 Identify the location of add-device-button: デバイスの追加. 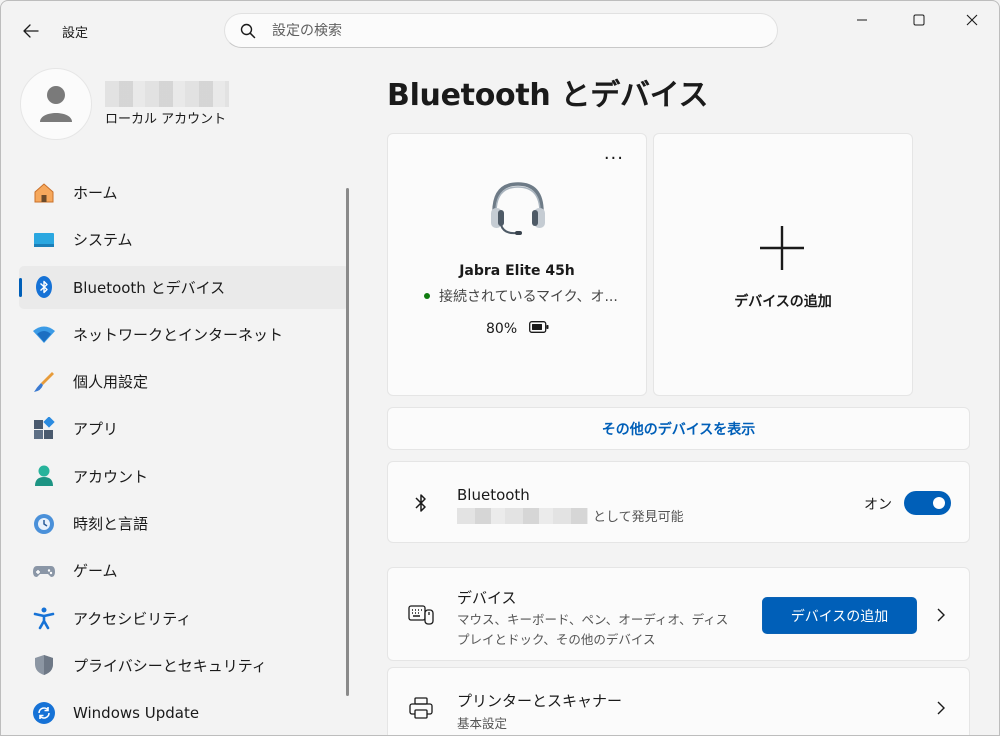
(839, 615).